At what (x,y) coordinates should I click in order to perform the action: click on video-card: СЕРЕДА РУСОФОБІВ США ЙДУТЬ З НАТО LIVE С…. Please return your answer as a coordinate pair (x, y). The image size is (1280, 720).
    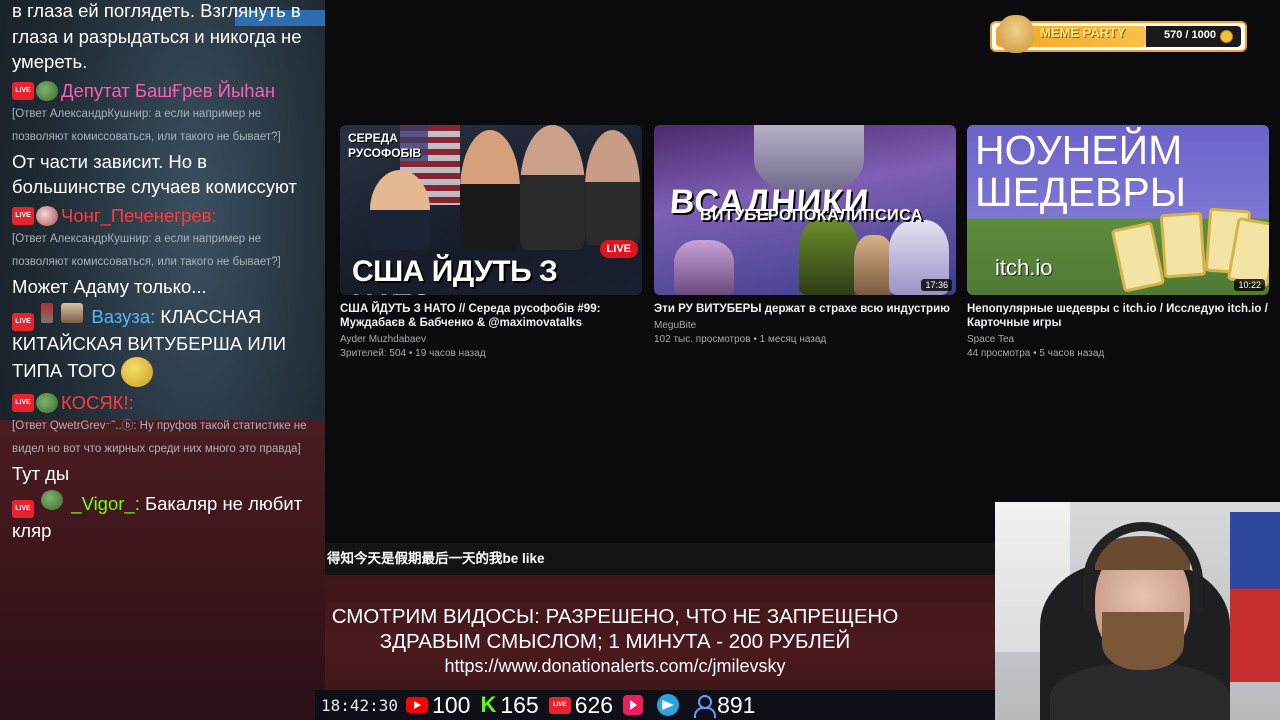
    Looking at the image, I should click on (491, 243).